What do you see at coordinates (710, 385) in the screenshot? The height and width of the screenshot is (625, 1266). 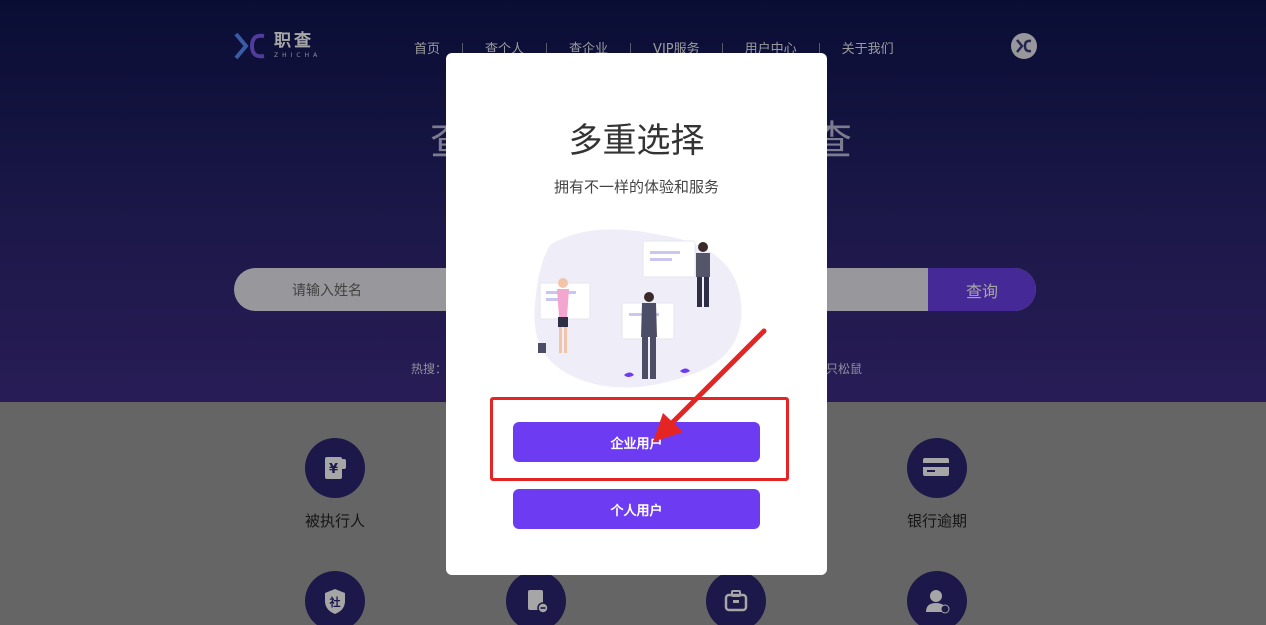 I see `annotation-arrow-icon` at bounding box center [710, 385].